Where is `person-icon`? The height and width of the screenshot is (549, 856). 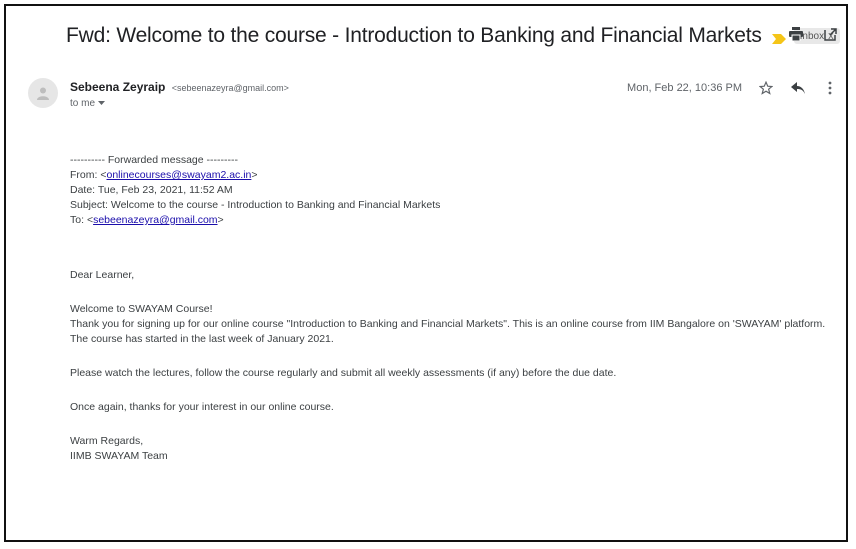
person-icon is located at coordinates (43, 93).